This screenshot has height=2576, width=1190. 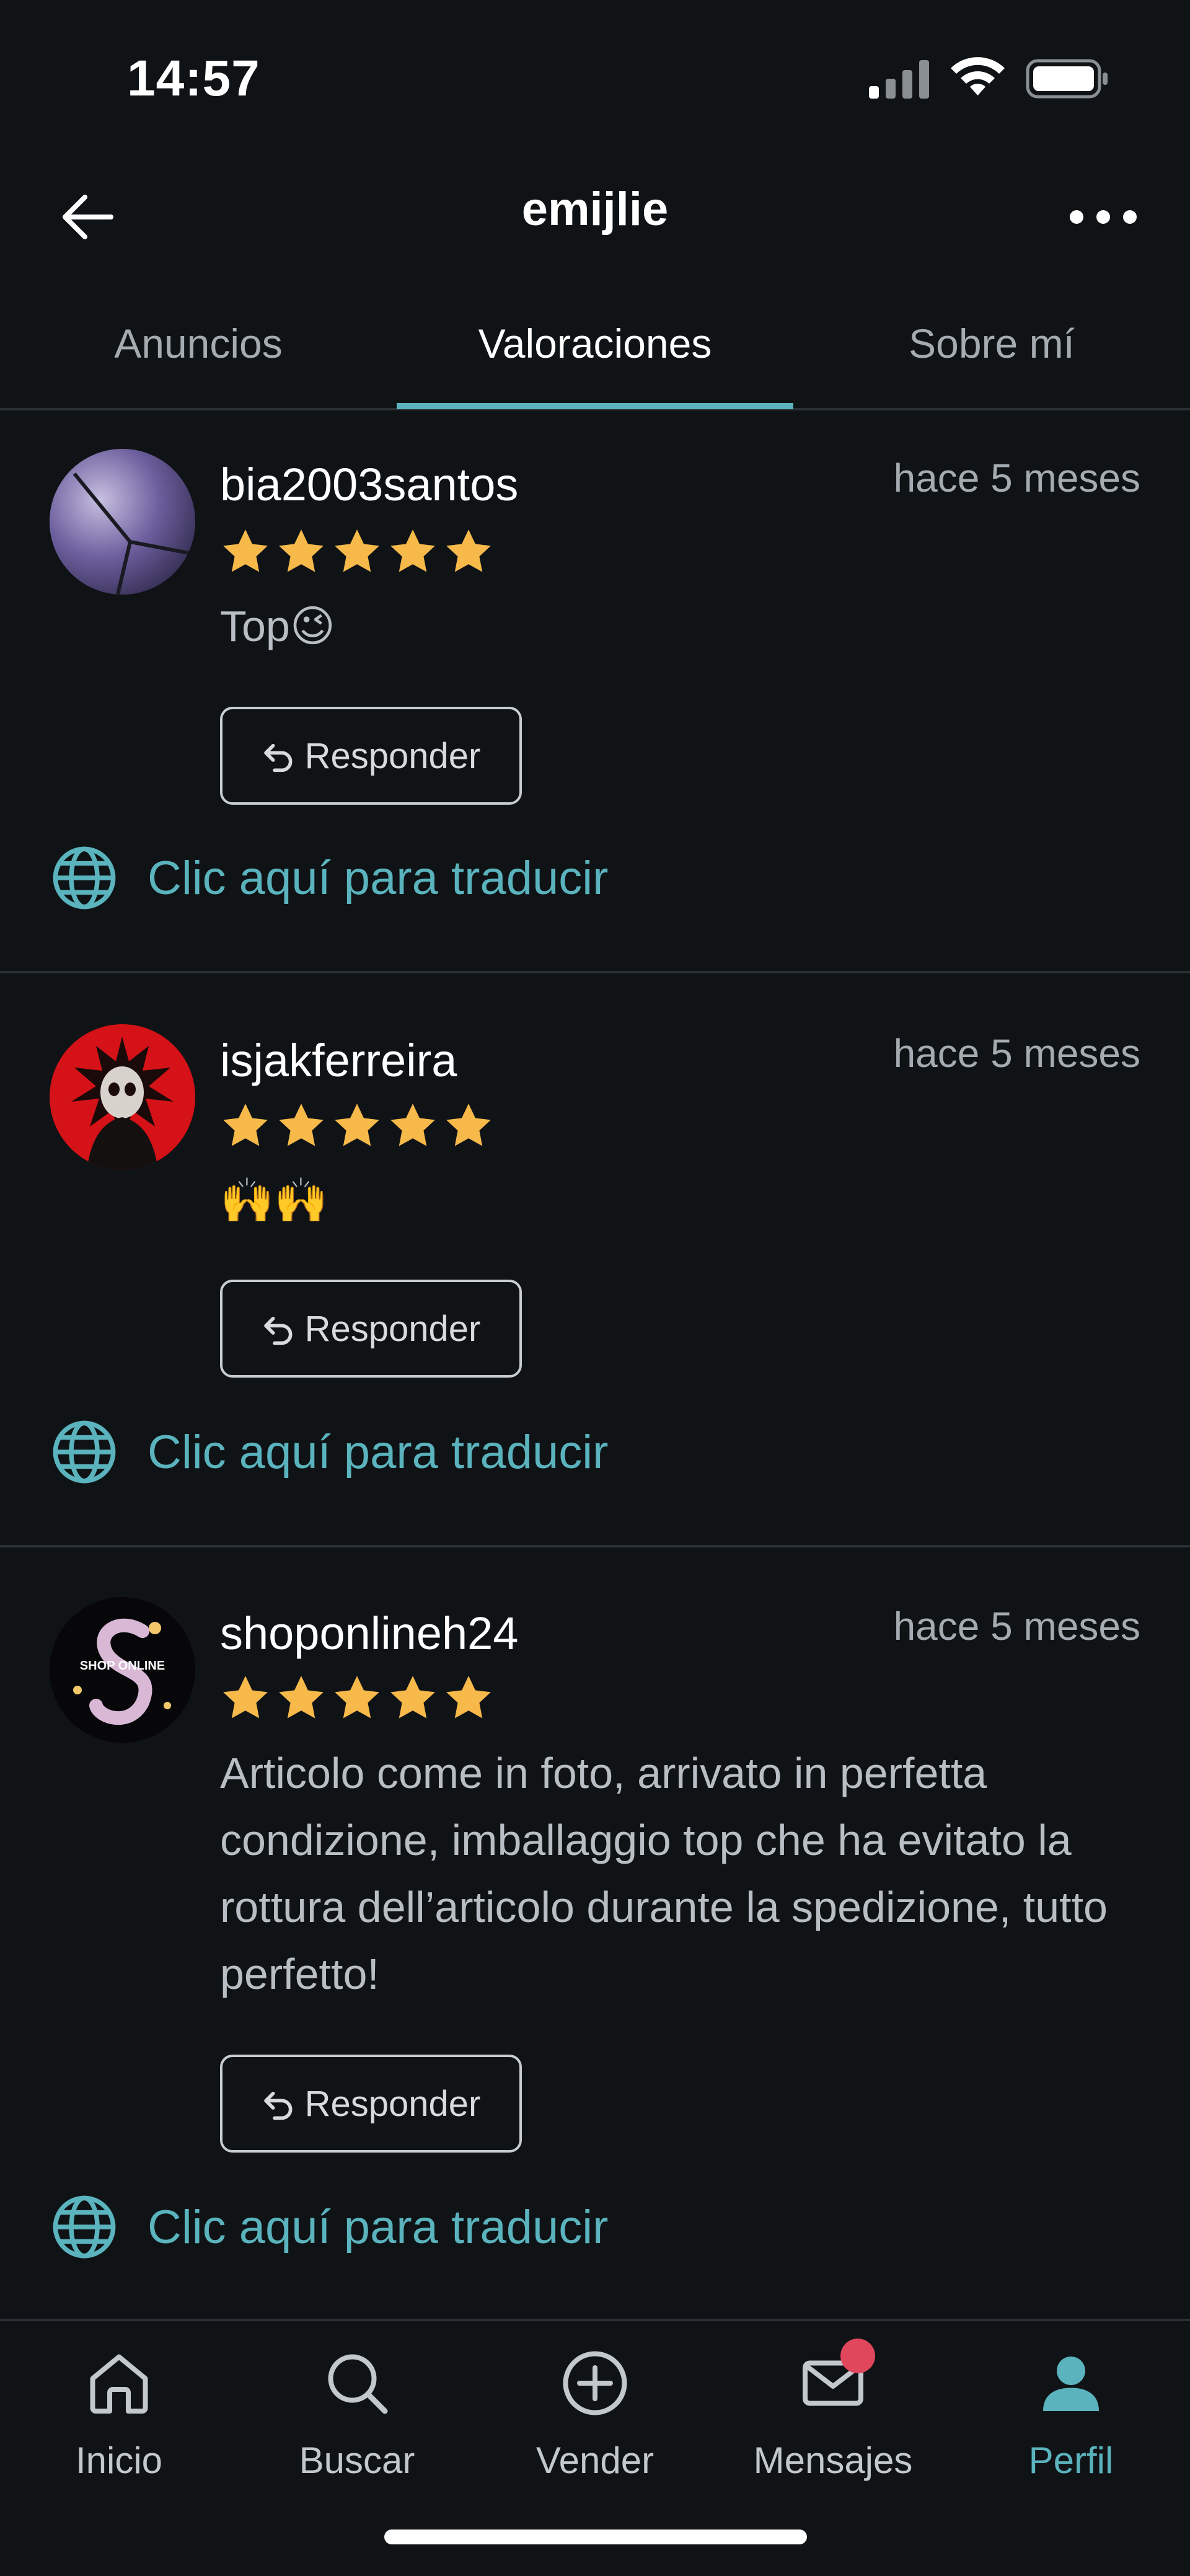 What do you see at coordinates (857, 2356) in the screenshot?
I see `notification-badge` at bounding box center [857, 2356].